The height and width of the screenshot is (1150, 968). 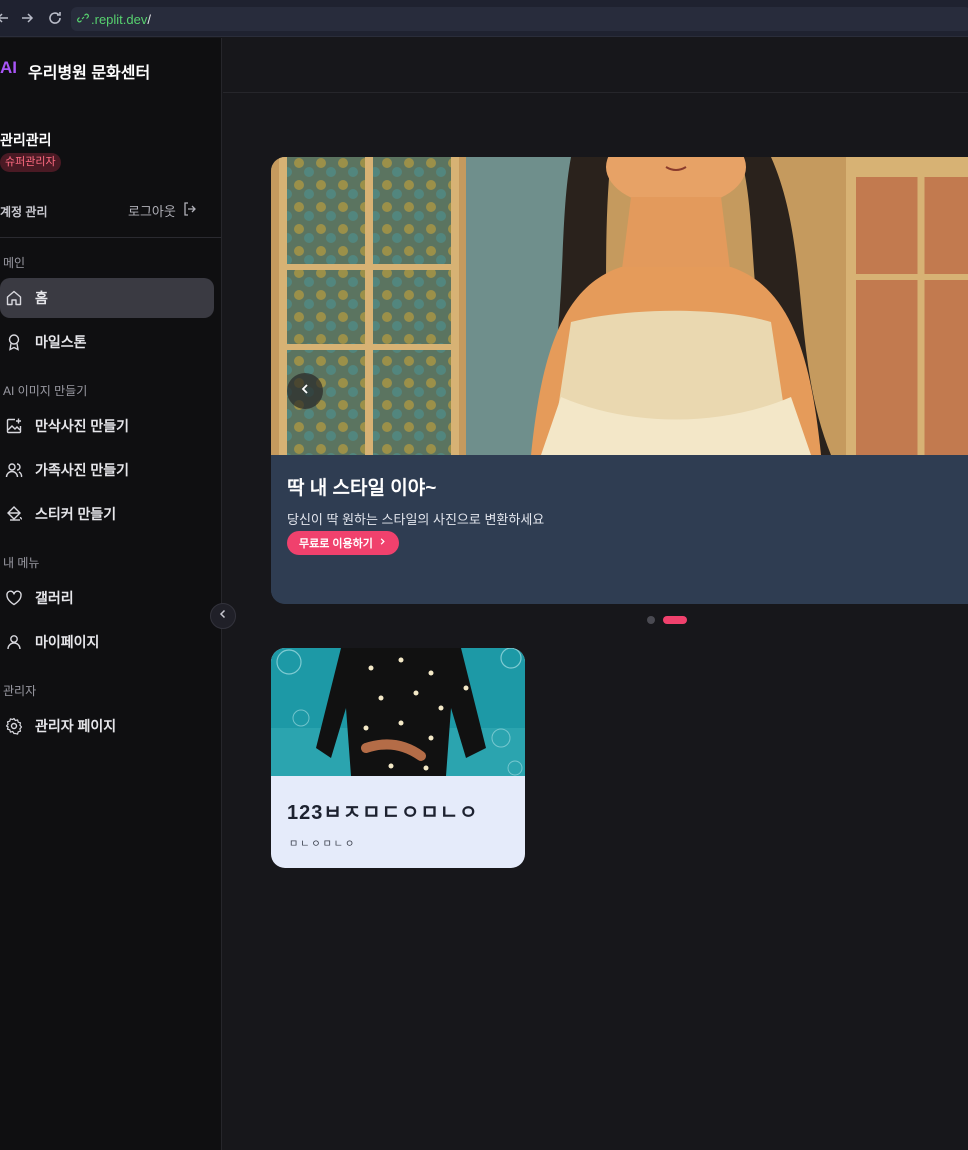 What do you see at coordinates (110, 237) in the screenshot?
I see `sidebar-divider` at bounding box center [110, 237].